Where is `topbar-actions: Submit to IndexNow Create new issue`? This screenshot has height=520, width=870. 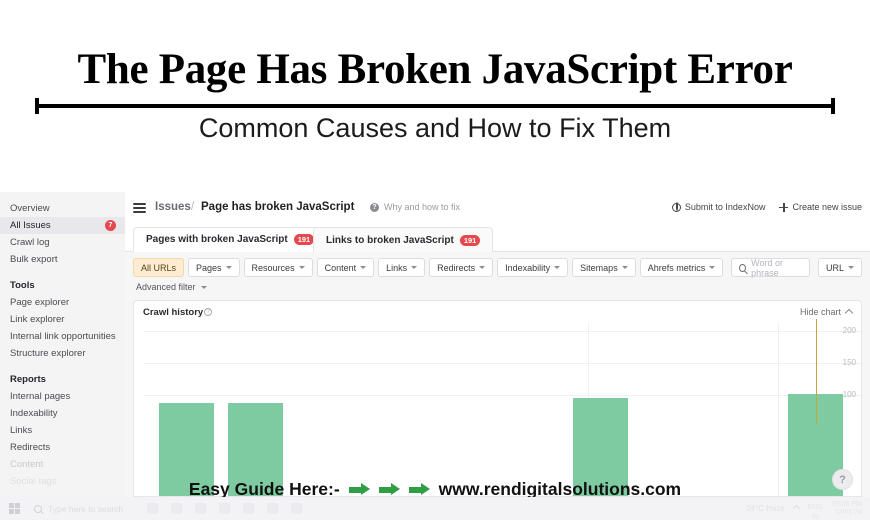 topbar-actions: Submit to IndexNow Create new issue is located at coordinates (766, 207).